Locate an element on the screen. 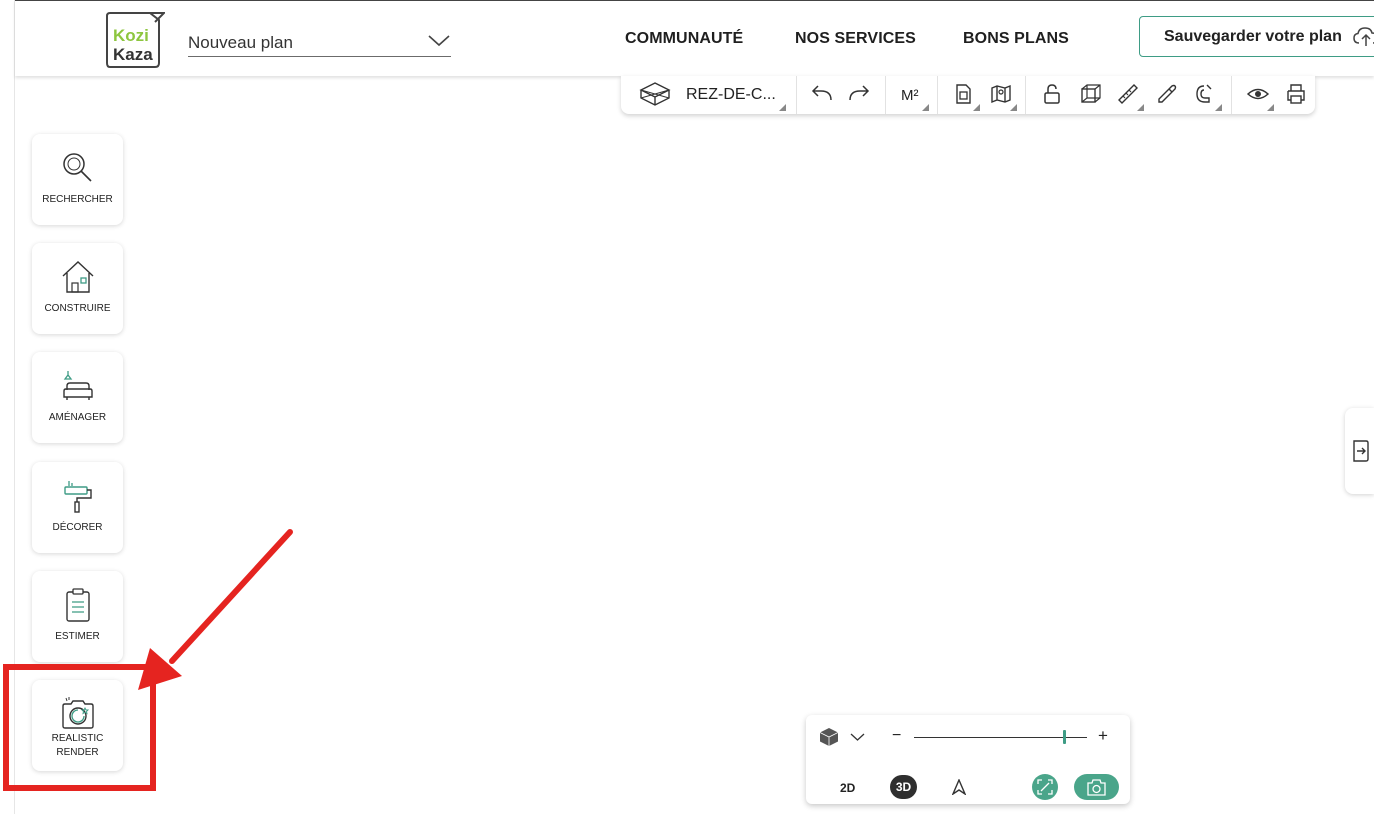  sidebar-item-label: ESTIMER is located at coordinates (77, 636).